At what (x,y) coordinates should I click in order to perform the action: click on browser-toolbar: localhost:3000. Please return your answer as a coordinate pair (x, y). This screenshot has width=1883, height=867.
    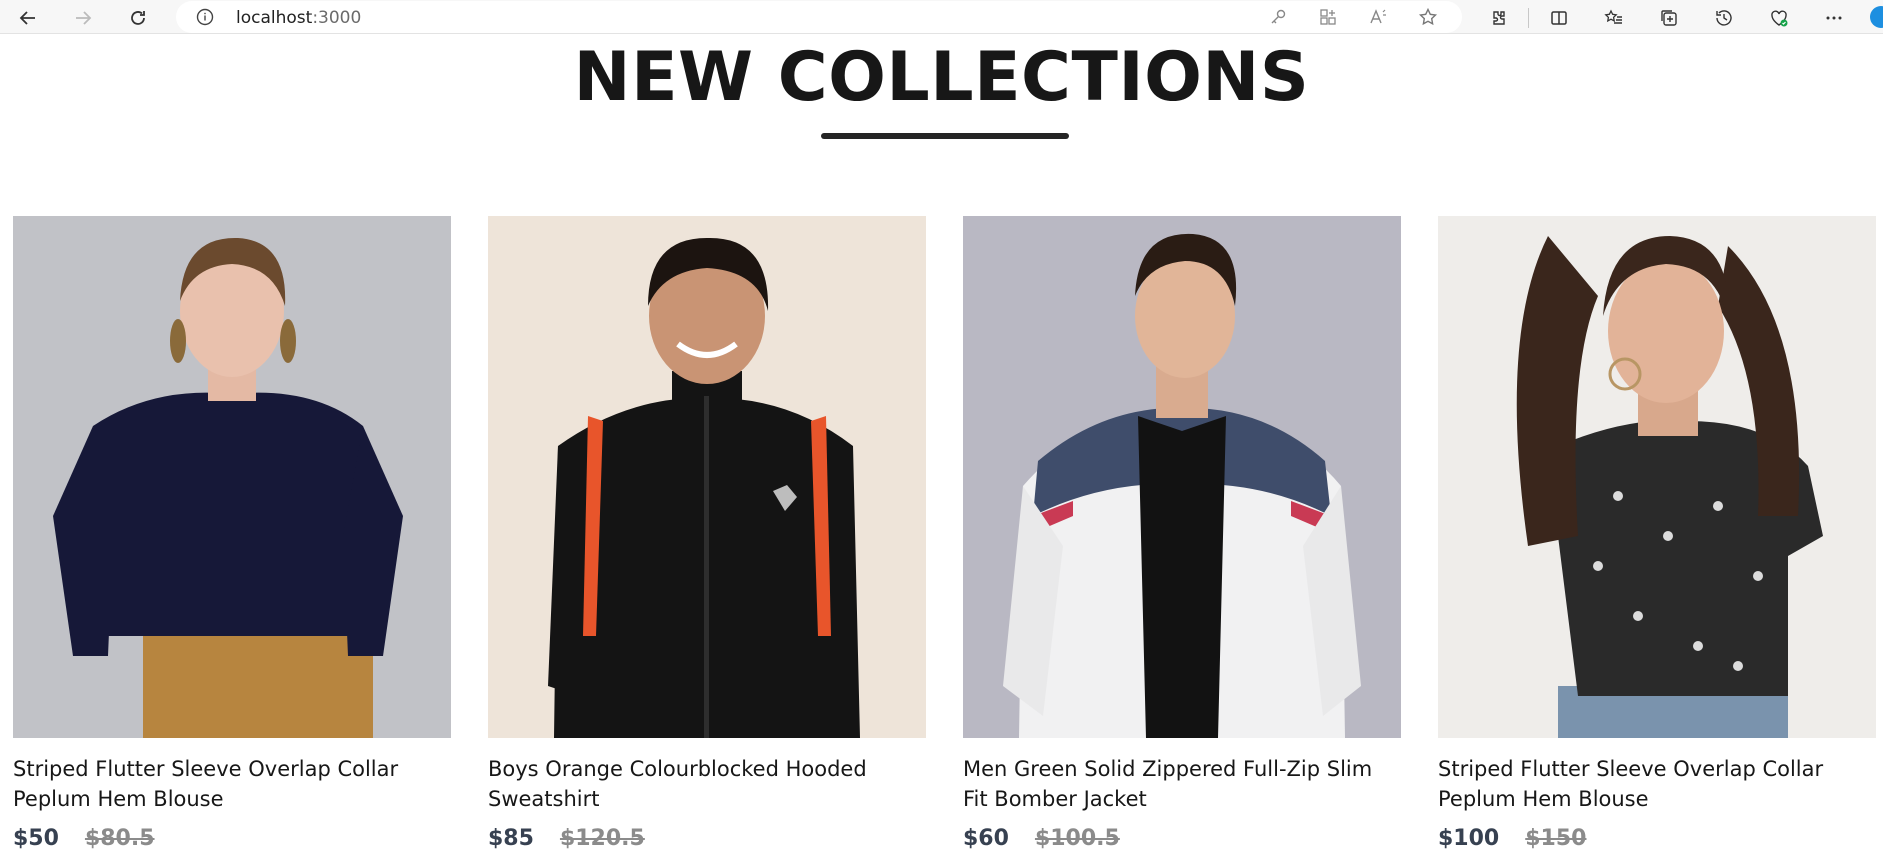
    Looking at the image, I should click on (941, 17).